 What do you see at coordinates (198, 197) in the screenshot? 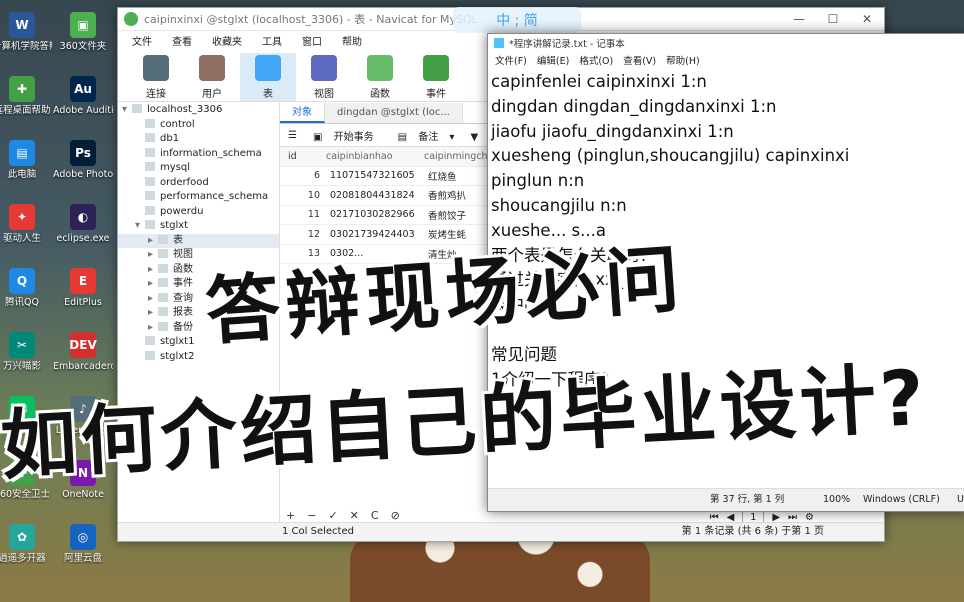
I see `tree-item: performance_schema` at bounding box center [198, 197].